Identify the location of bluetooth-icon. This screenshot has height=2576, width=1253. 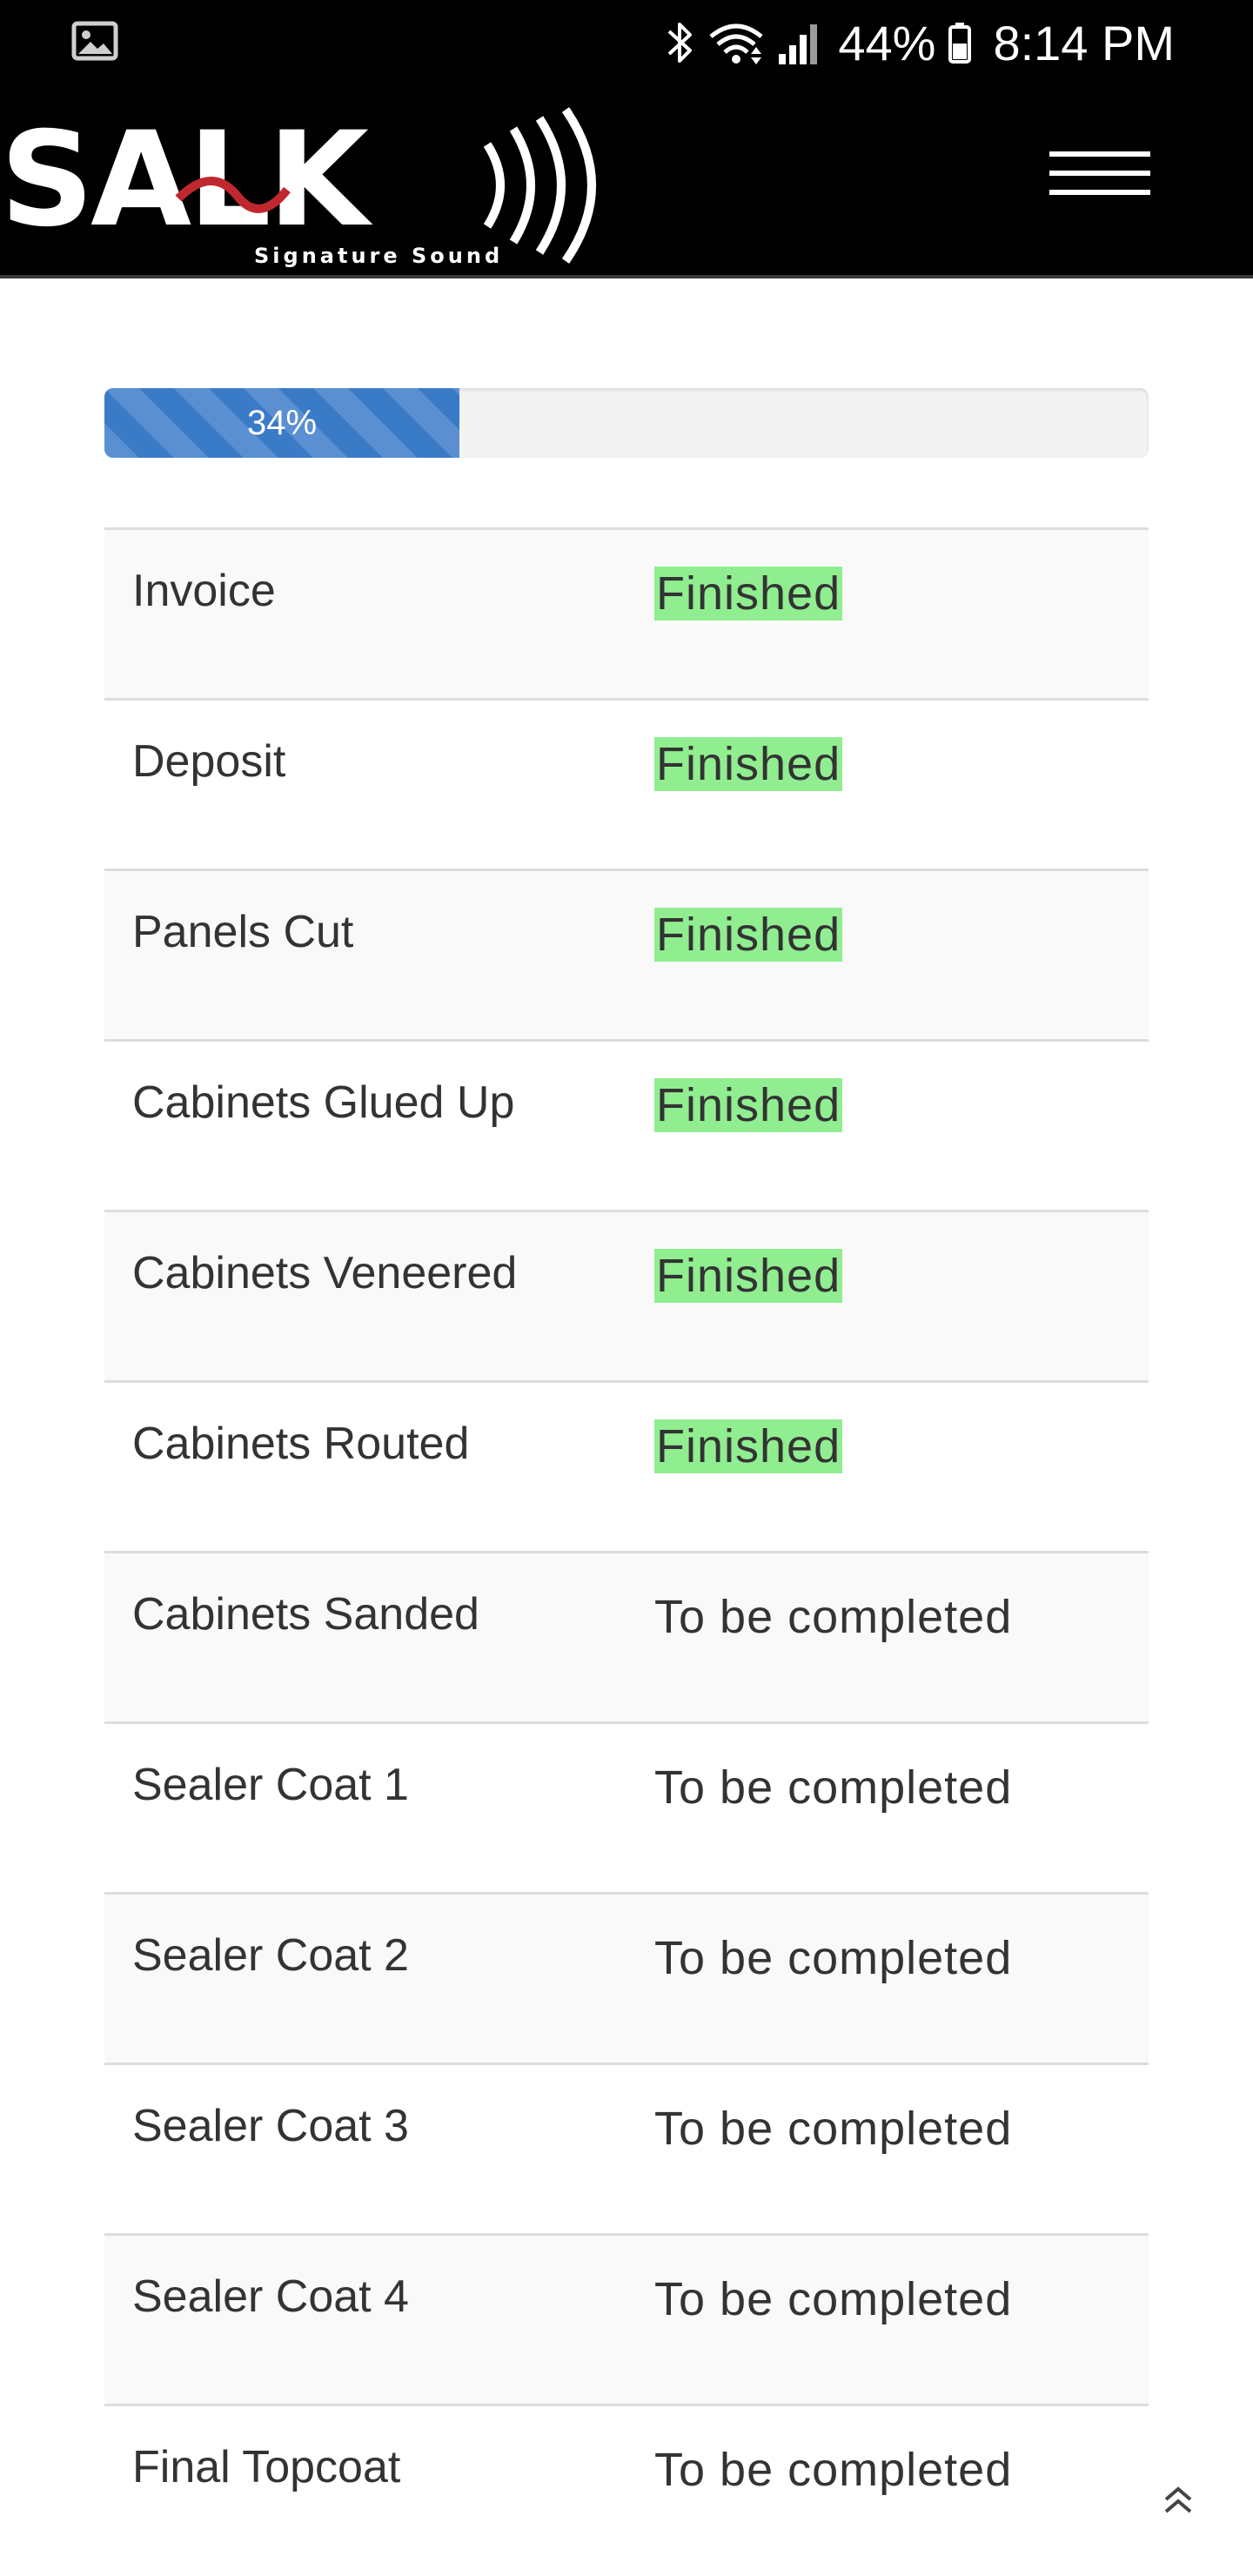
(680, 43).